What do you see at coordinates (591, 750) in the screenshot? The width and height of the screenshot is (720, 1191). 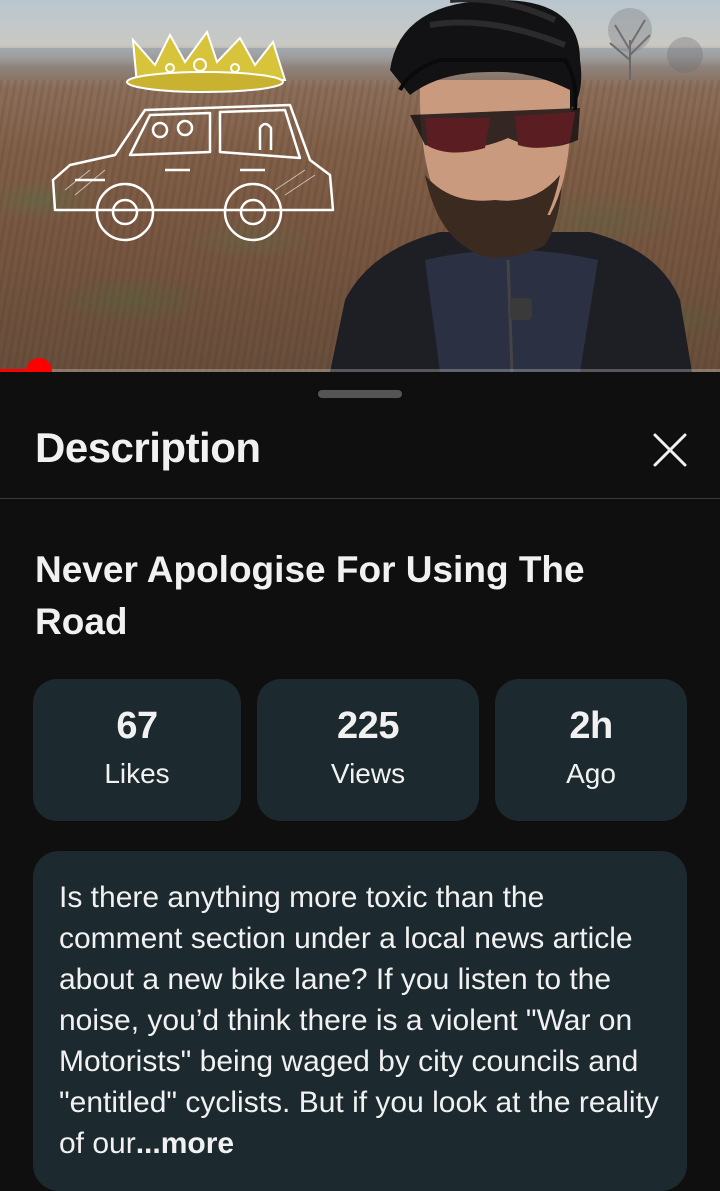 I see `upload-time-stat: 2h Ago` at bounding box center [591, 750].